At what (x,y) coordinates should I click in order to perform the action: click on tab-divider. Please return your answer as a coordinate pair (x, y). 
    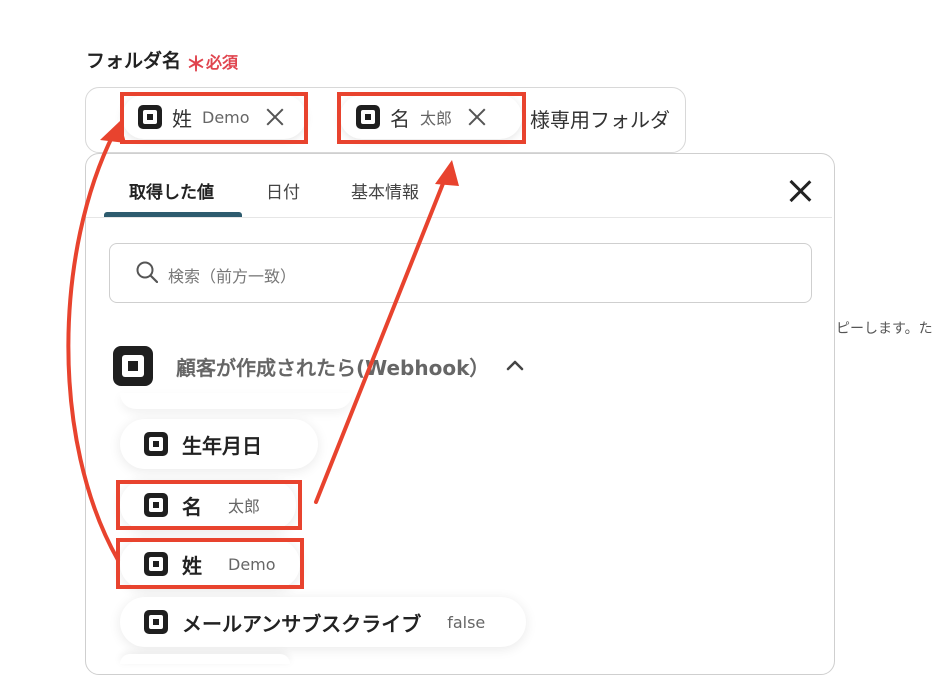
    Looking at the image, I should click on (459, 217).